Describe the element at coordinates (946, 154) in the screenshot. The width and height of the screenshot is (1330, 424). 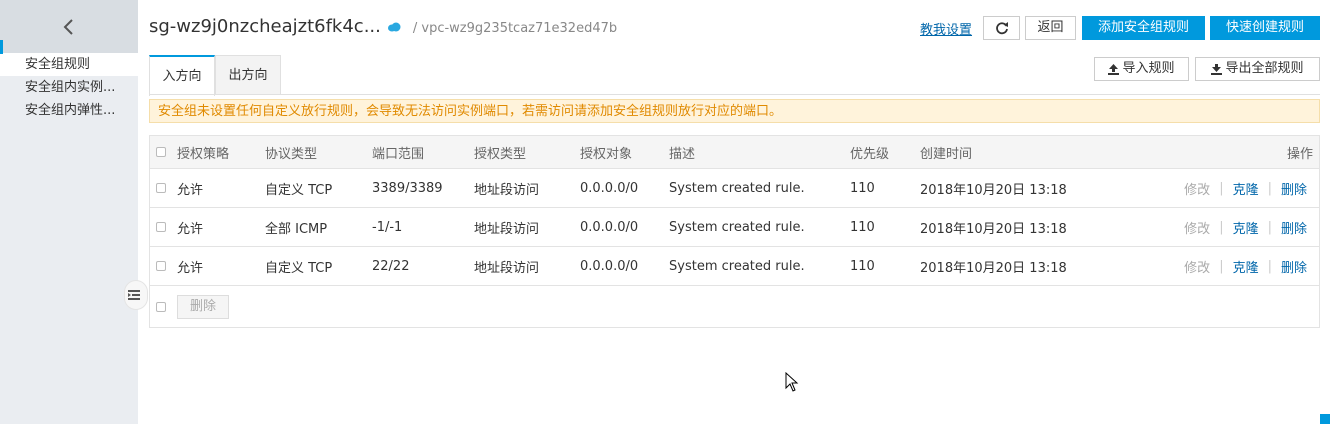
I see `col-created: 创建时间` at that location.